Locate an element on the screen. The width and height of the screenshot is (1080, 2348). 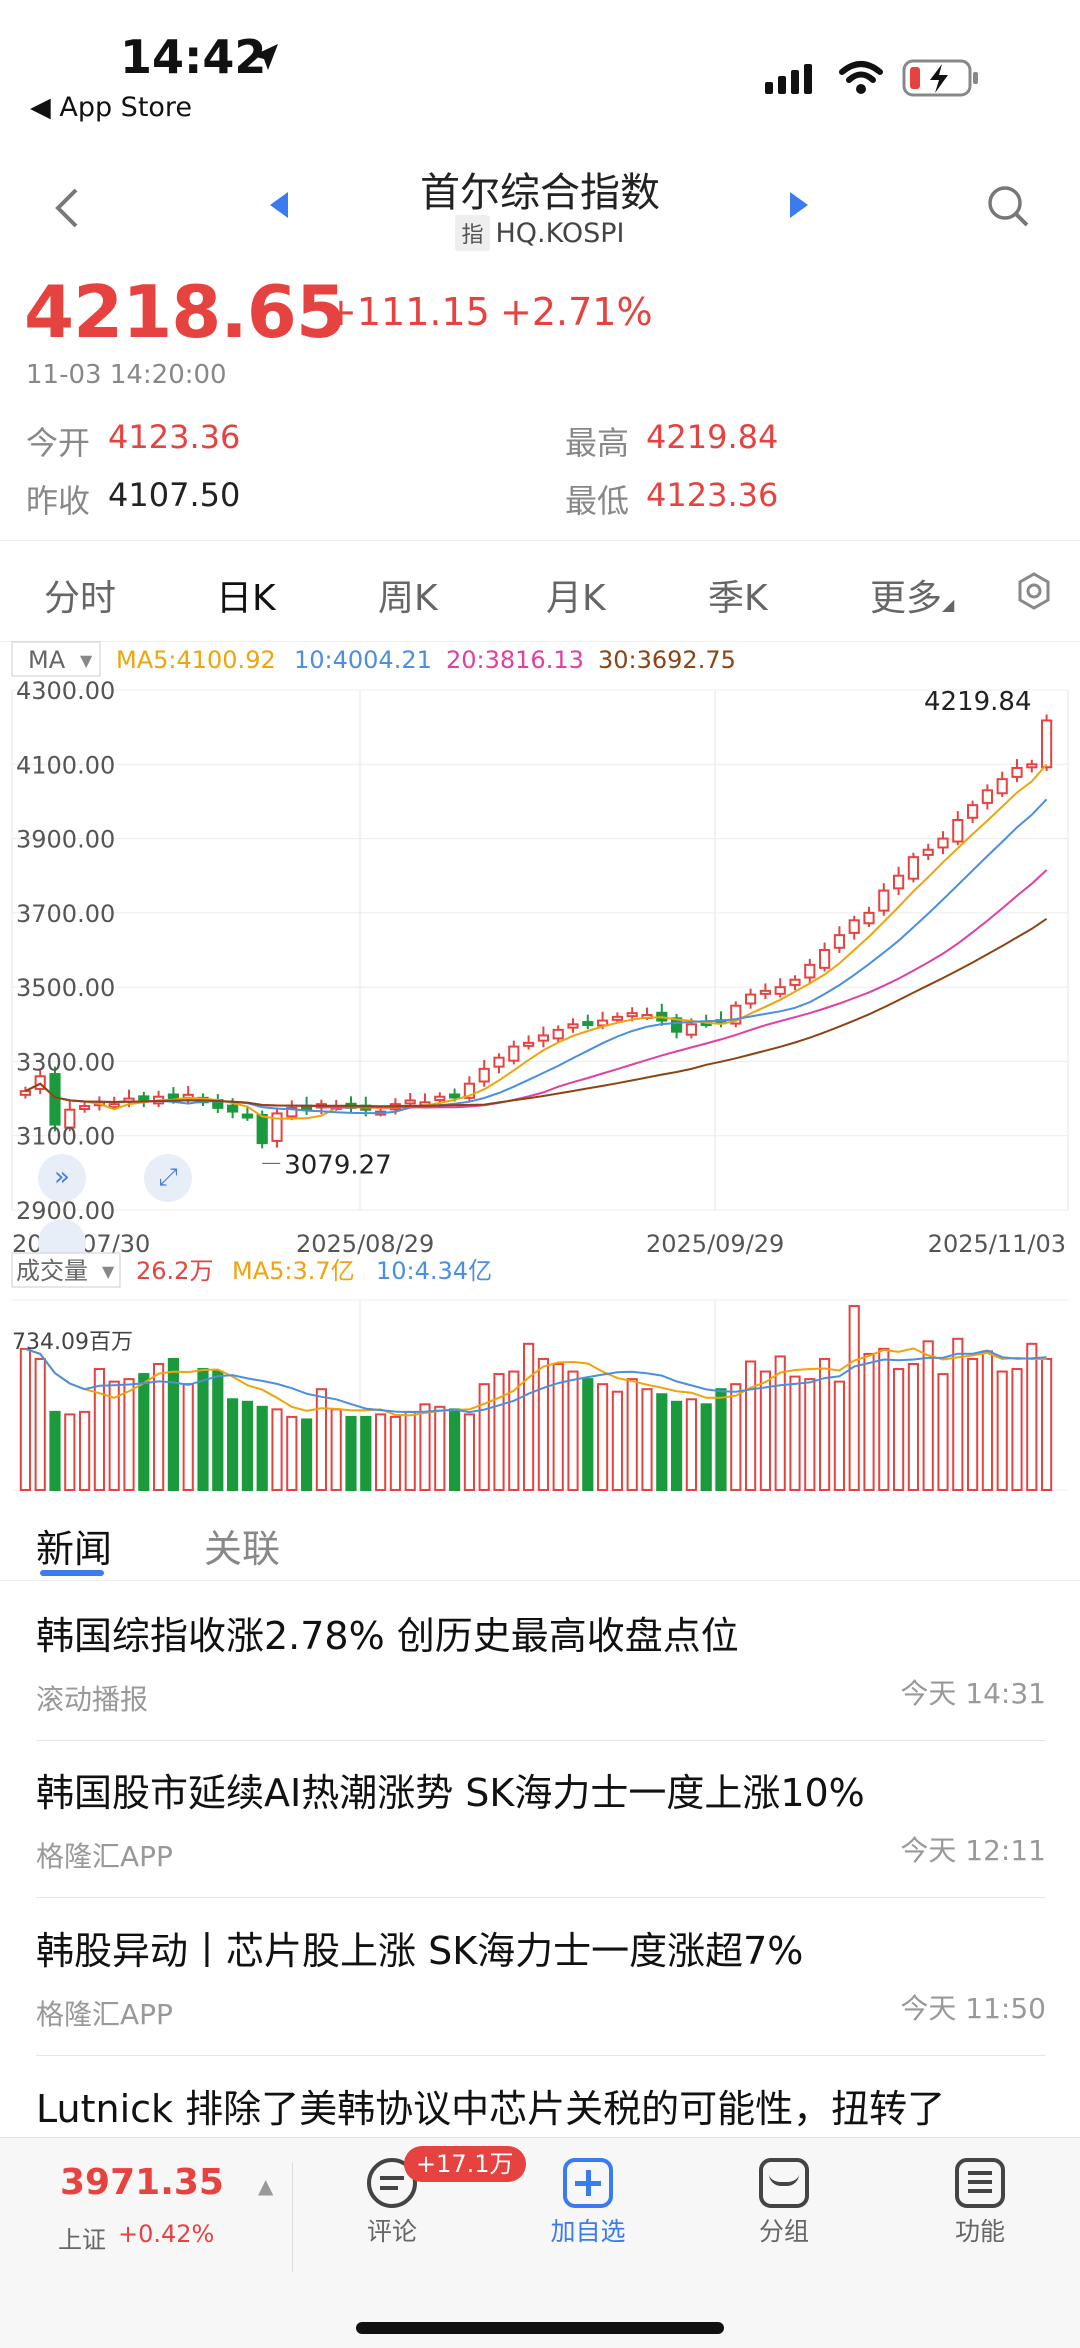
ma10-line is located at coordinates (536, 956).